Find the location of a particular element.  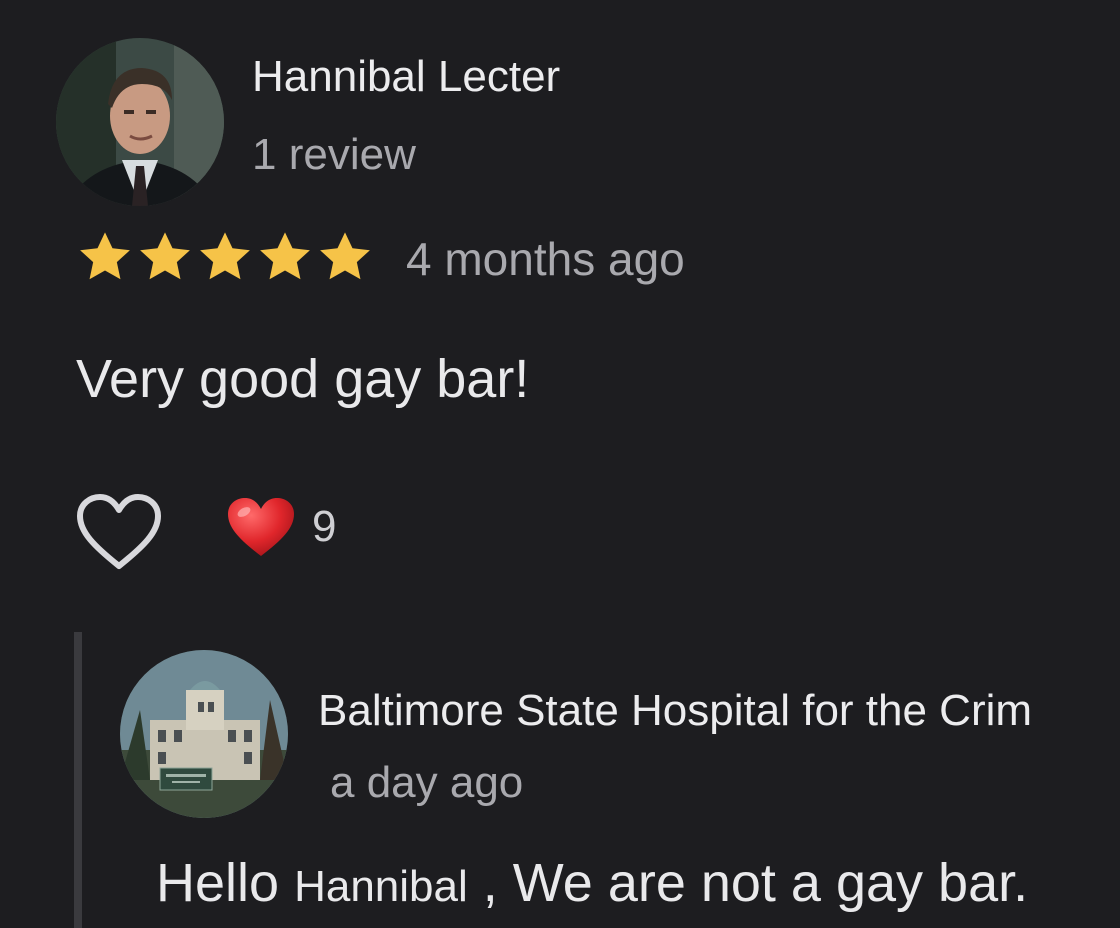

portrait-image is located at coordinates (140, 122).